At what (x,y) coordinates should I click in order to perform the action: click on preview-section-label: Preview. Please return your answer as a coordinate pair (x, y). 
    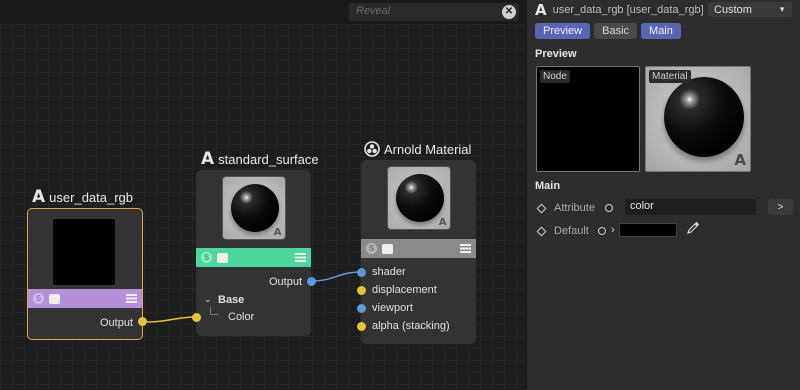
    Looking at the image, I should click on (556, 54).